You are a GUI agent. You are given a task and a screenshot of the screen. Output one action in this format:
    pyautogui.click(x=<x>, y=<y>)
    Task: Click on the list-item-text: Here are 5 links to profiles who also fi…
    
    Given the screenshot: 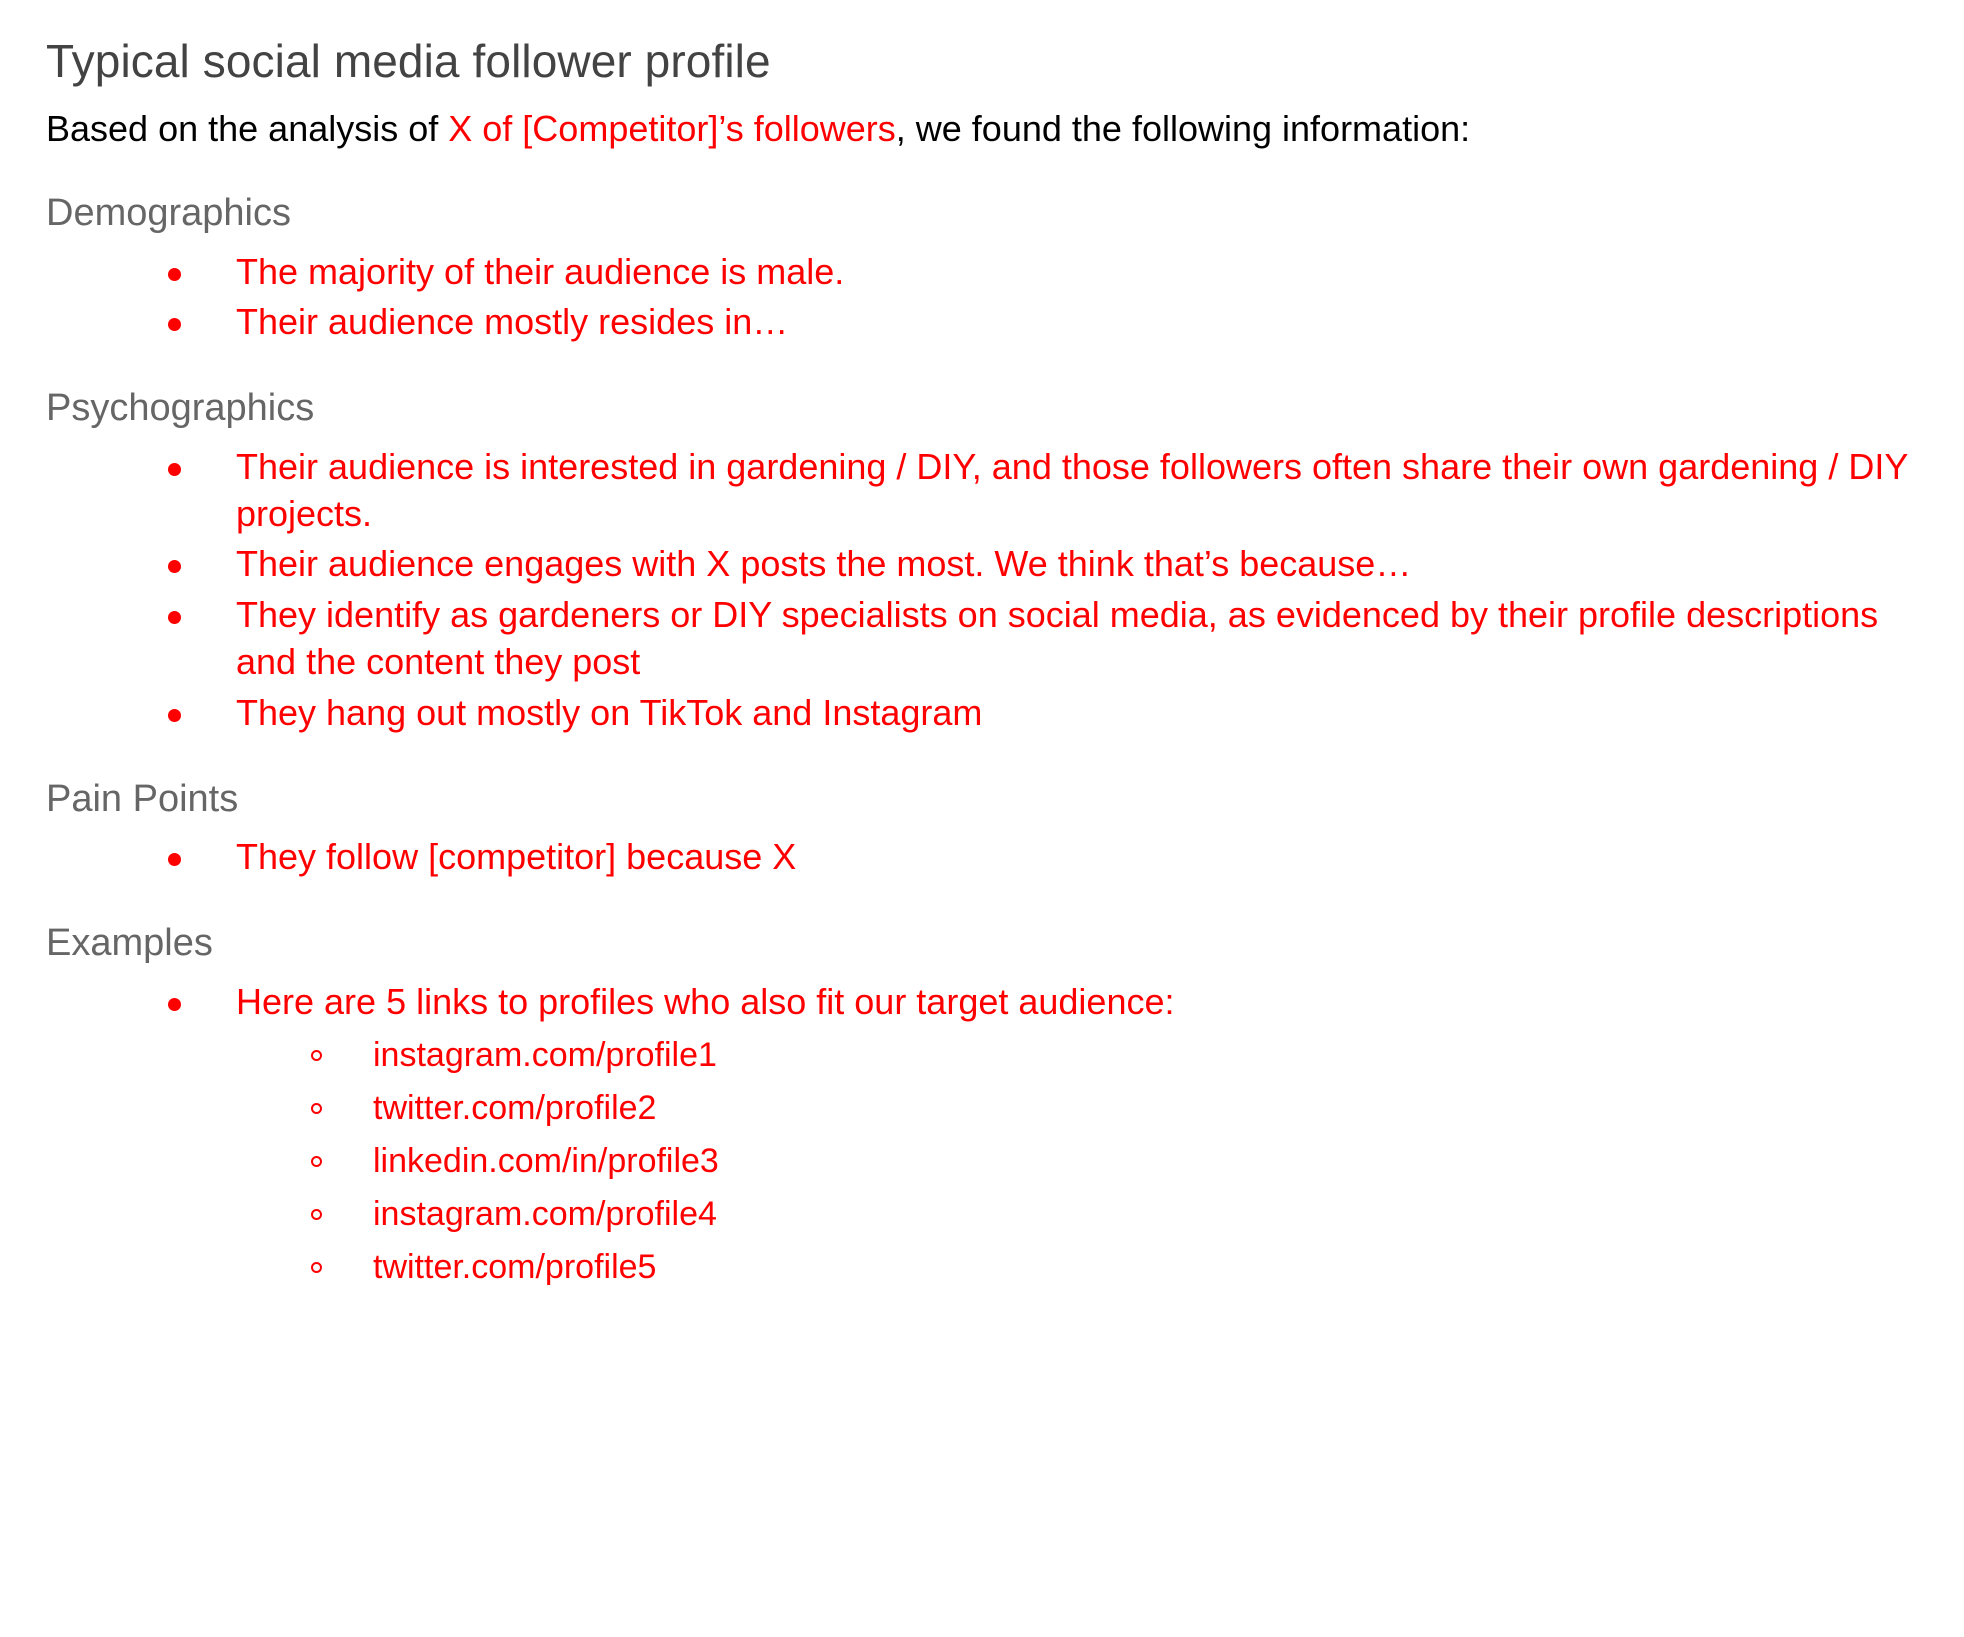 What is the action you would take?
    pyautogui.click(x=705, y=1001)
    